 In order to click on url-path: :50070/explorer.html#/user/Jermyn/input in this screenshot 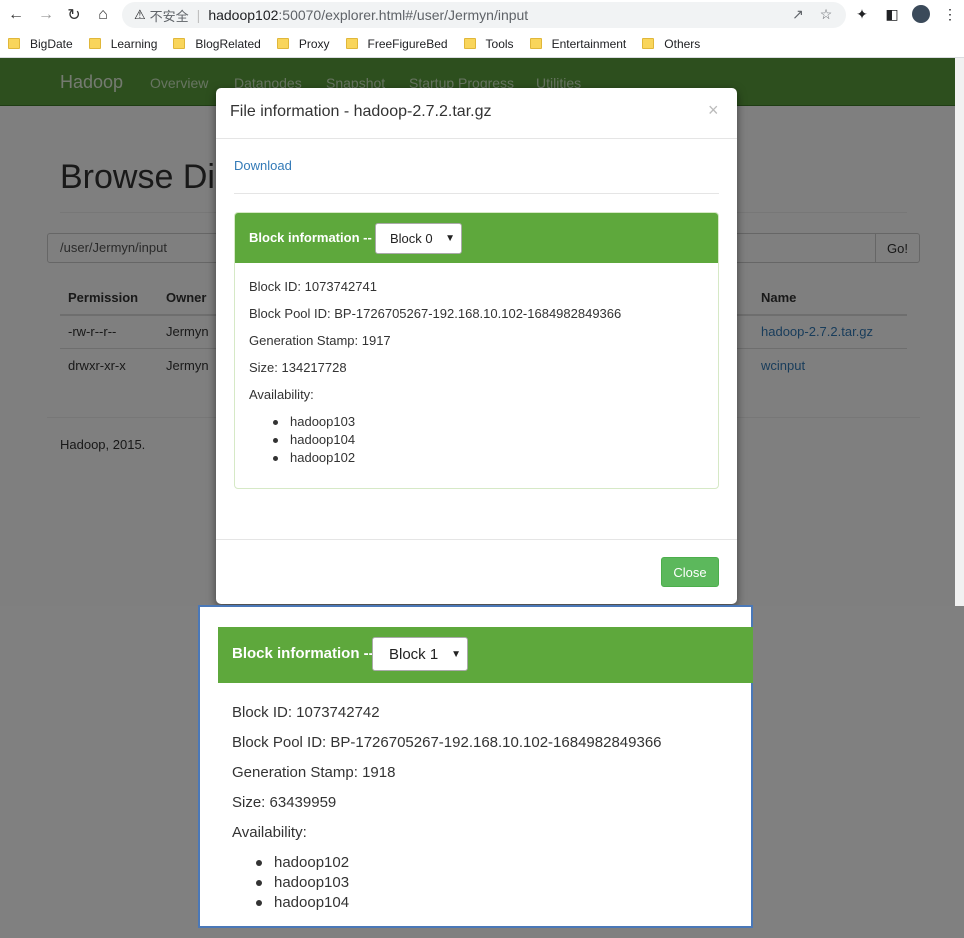, I will do `click(403, 15)`.